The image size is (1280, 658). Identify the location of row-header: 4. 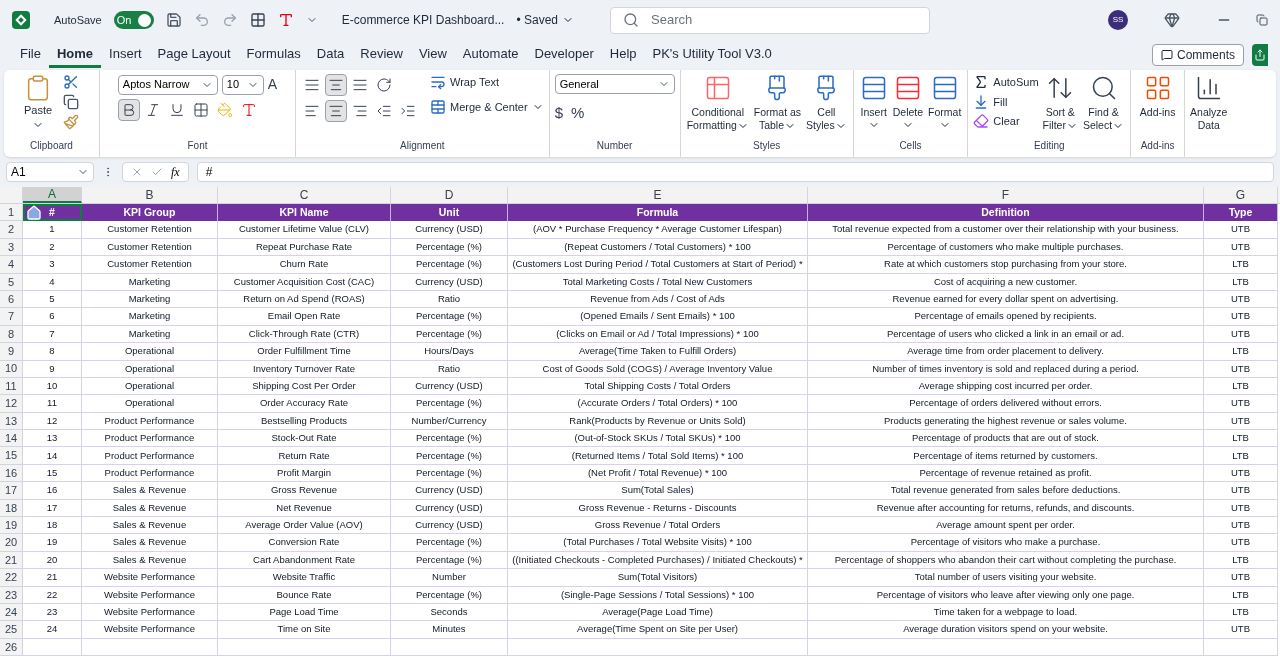
(11, 265).